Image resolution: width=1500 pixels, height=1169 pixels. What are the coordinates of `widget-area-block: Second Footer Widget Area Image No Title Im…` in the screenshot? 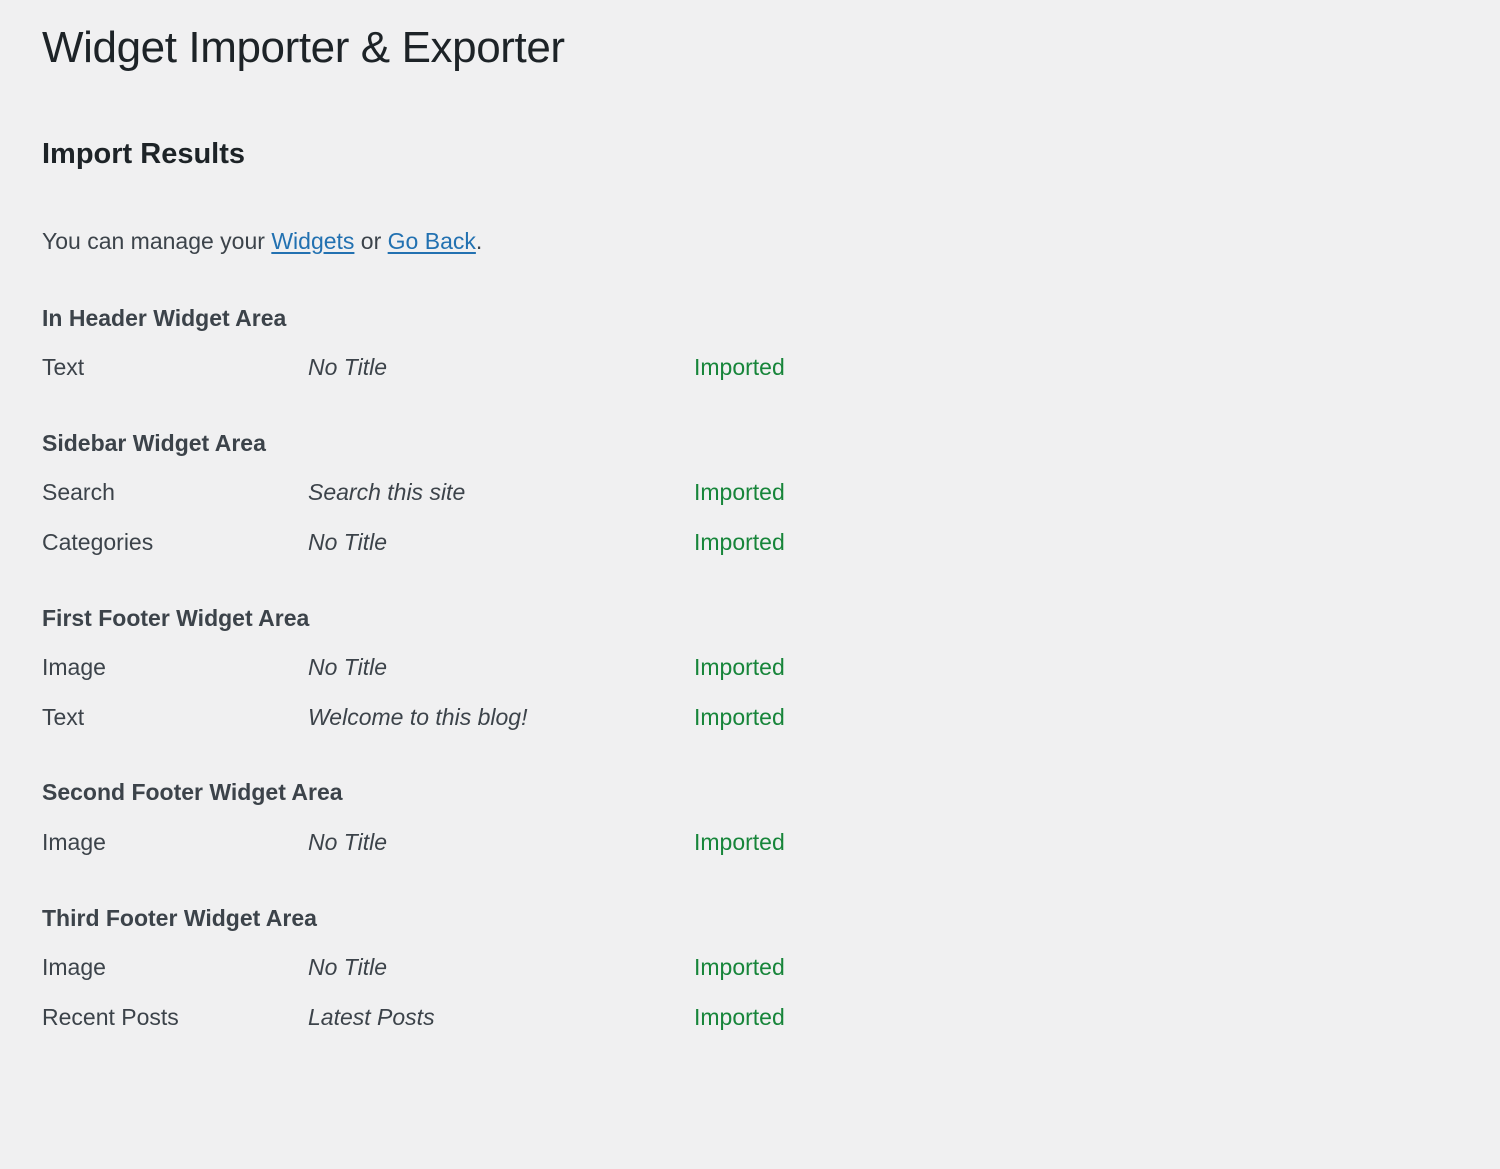 It's located at (771, 817).